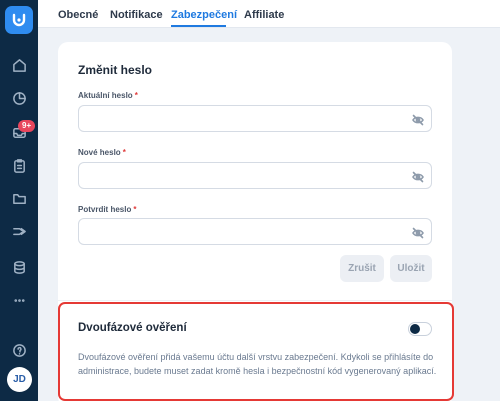 The image size is (500, 401). What do you see at coordinates (264, 15) in the screenshot?
I see `tab-affiliate: Affiliate` at bounding box center [264, 15].